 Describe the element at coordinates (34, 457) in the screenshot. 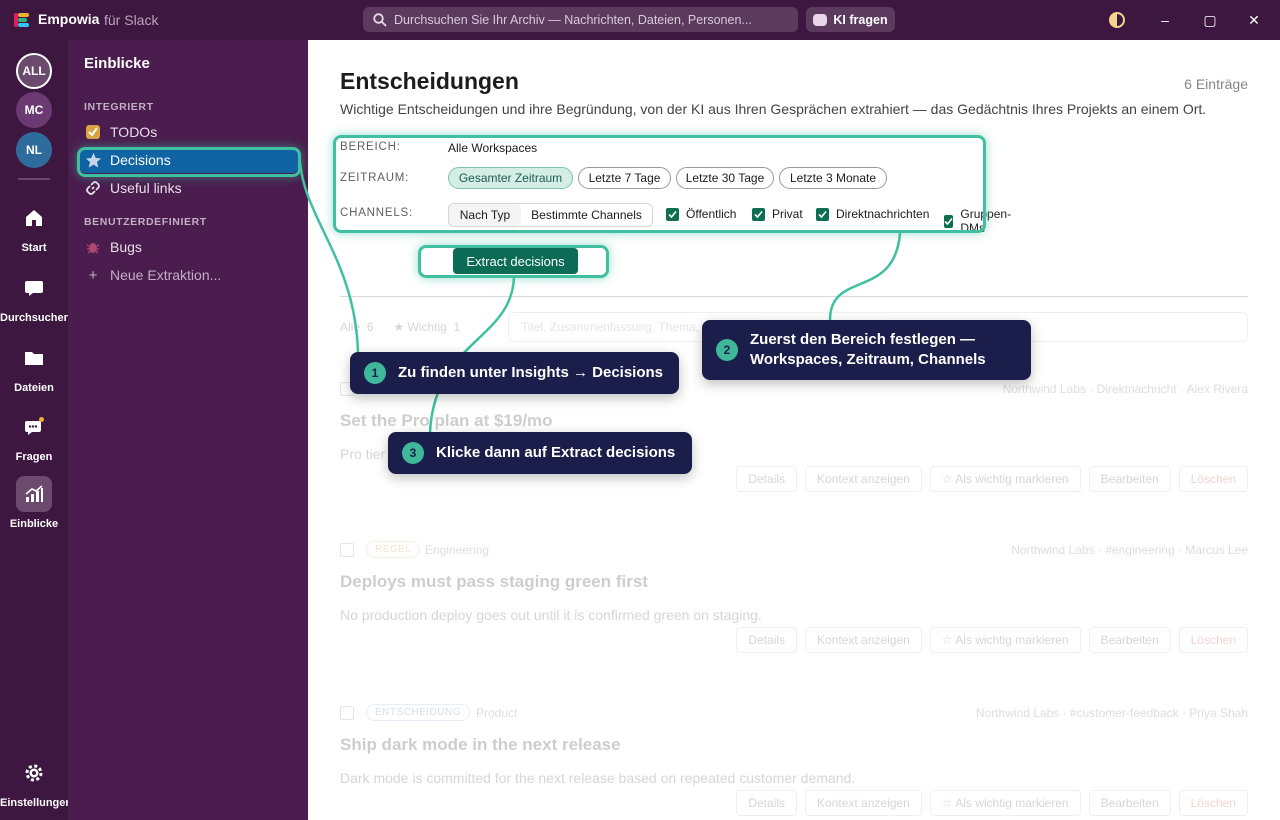

I see `rail-label-ask: Fragen` at that location.